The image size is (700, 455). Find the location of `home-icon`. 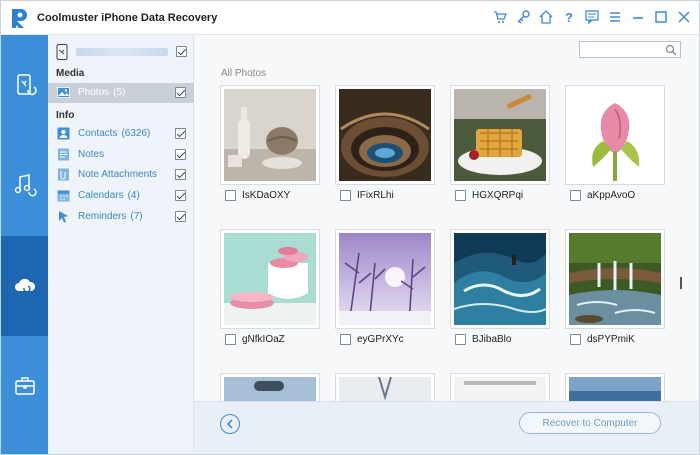

home-icon is located at coordinates (546, 17).